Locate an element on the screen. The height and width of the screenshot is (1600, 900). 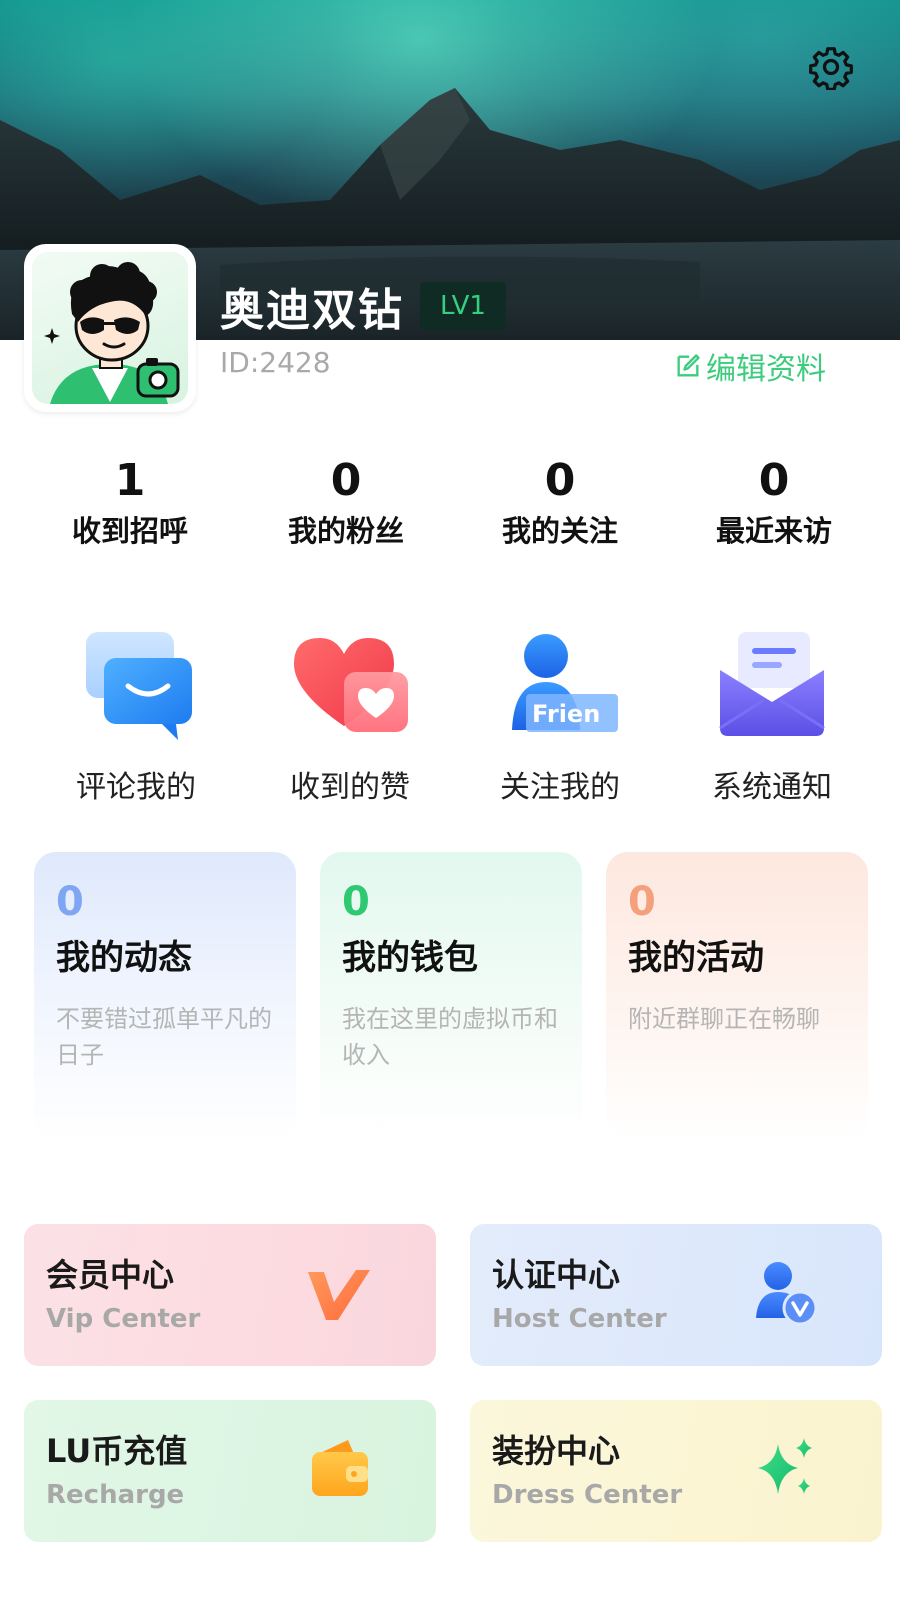
quick-label: 收到的赞 is located at coordinates (350, 787).